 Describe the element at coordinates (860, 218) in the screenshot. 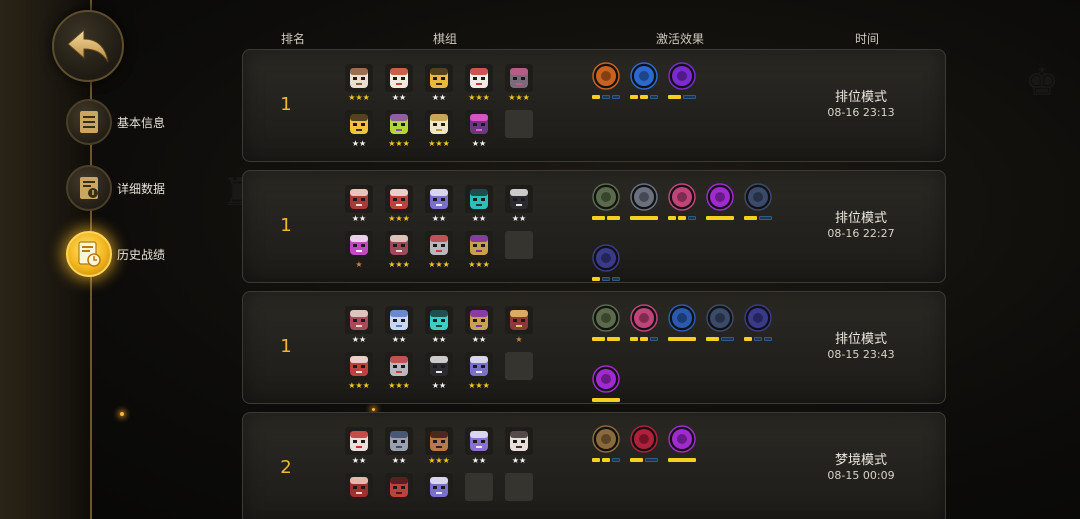

I see `game-mode: 排位模式` at that location.